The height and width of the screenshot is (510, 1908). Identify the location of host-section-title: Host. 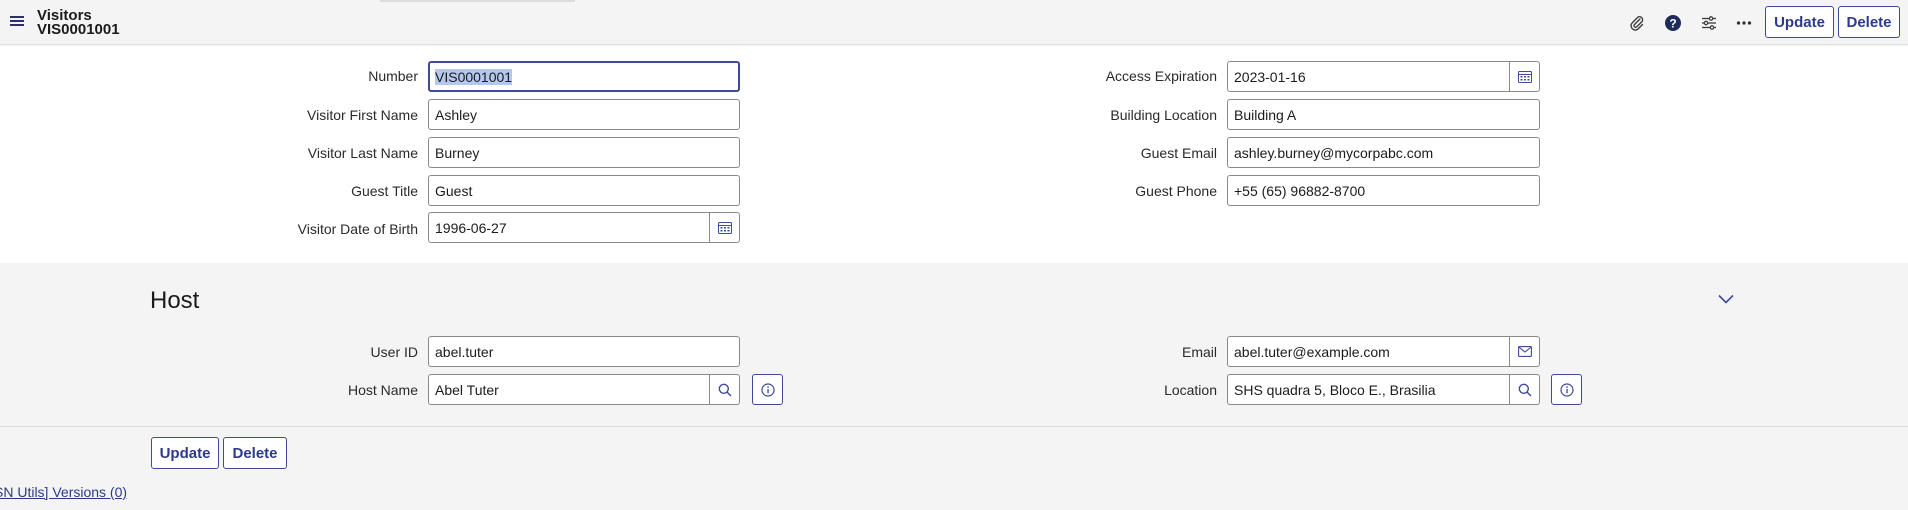
(175, 300).